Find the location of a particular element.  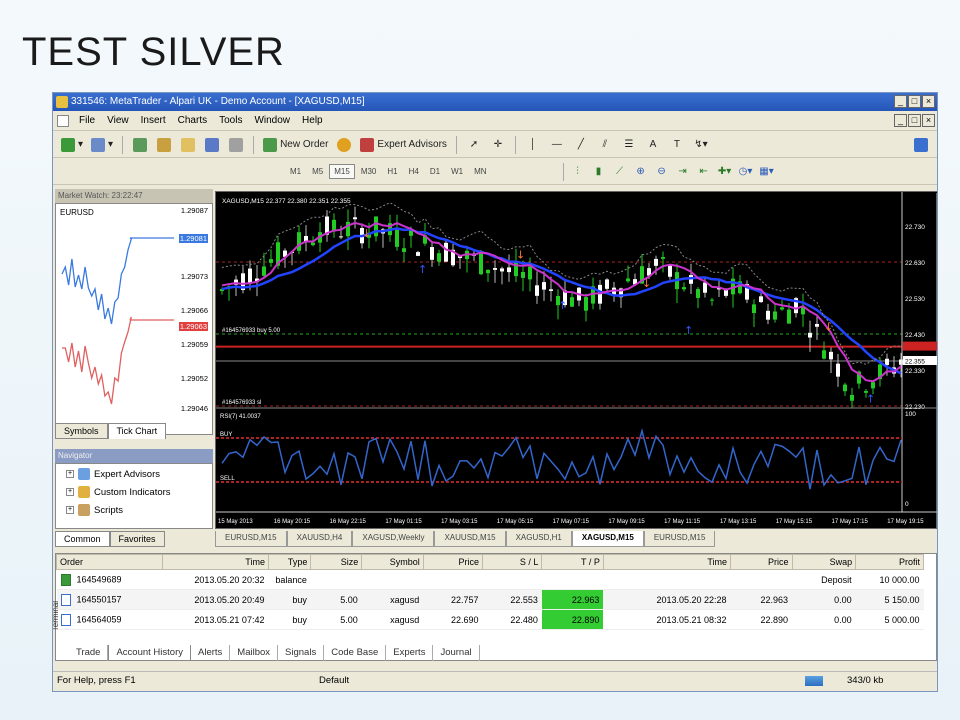

new-chart-button: ▾ is located at coordinates (72, 145).